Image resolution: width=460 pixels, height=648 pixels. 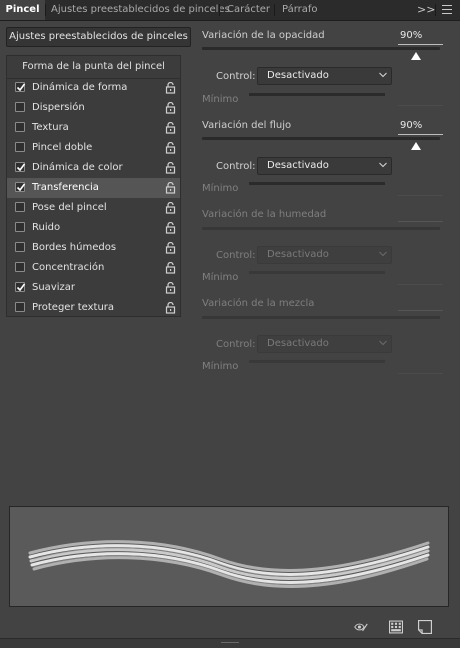 I want to click on list-item-label: Ruido, so click(x=46, y=227).